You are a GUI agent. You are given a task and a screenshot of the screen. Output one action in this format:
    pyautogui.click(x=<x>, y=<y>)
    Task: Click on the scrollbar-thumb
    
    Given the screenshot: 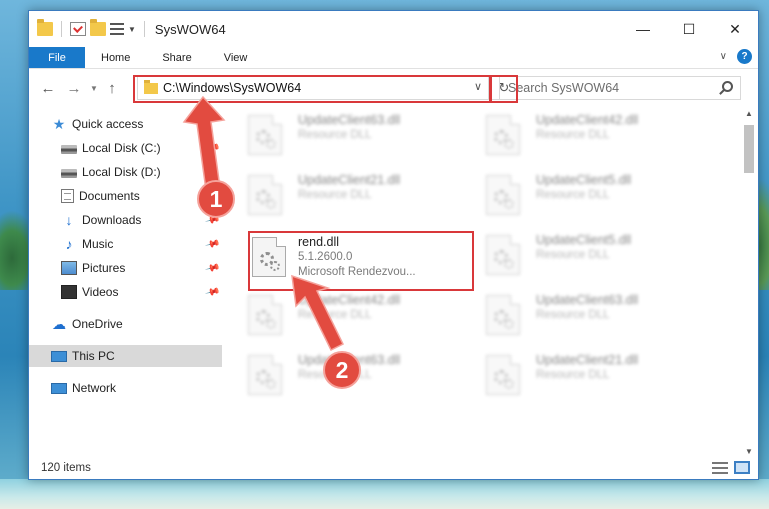 What is the action you would take?
    pyautogui.click(x=749, y=149)
    